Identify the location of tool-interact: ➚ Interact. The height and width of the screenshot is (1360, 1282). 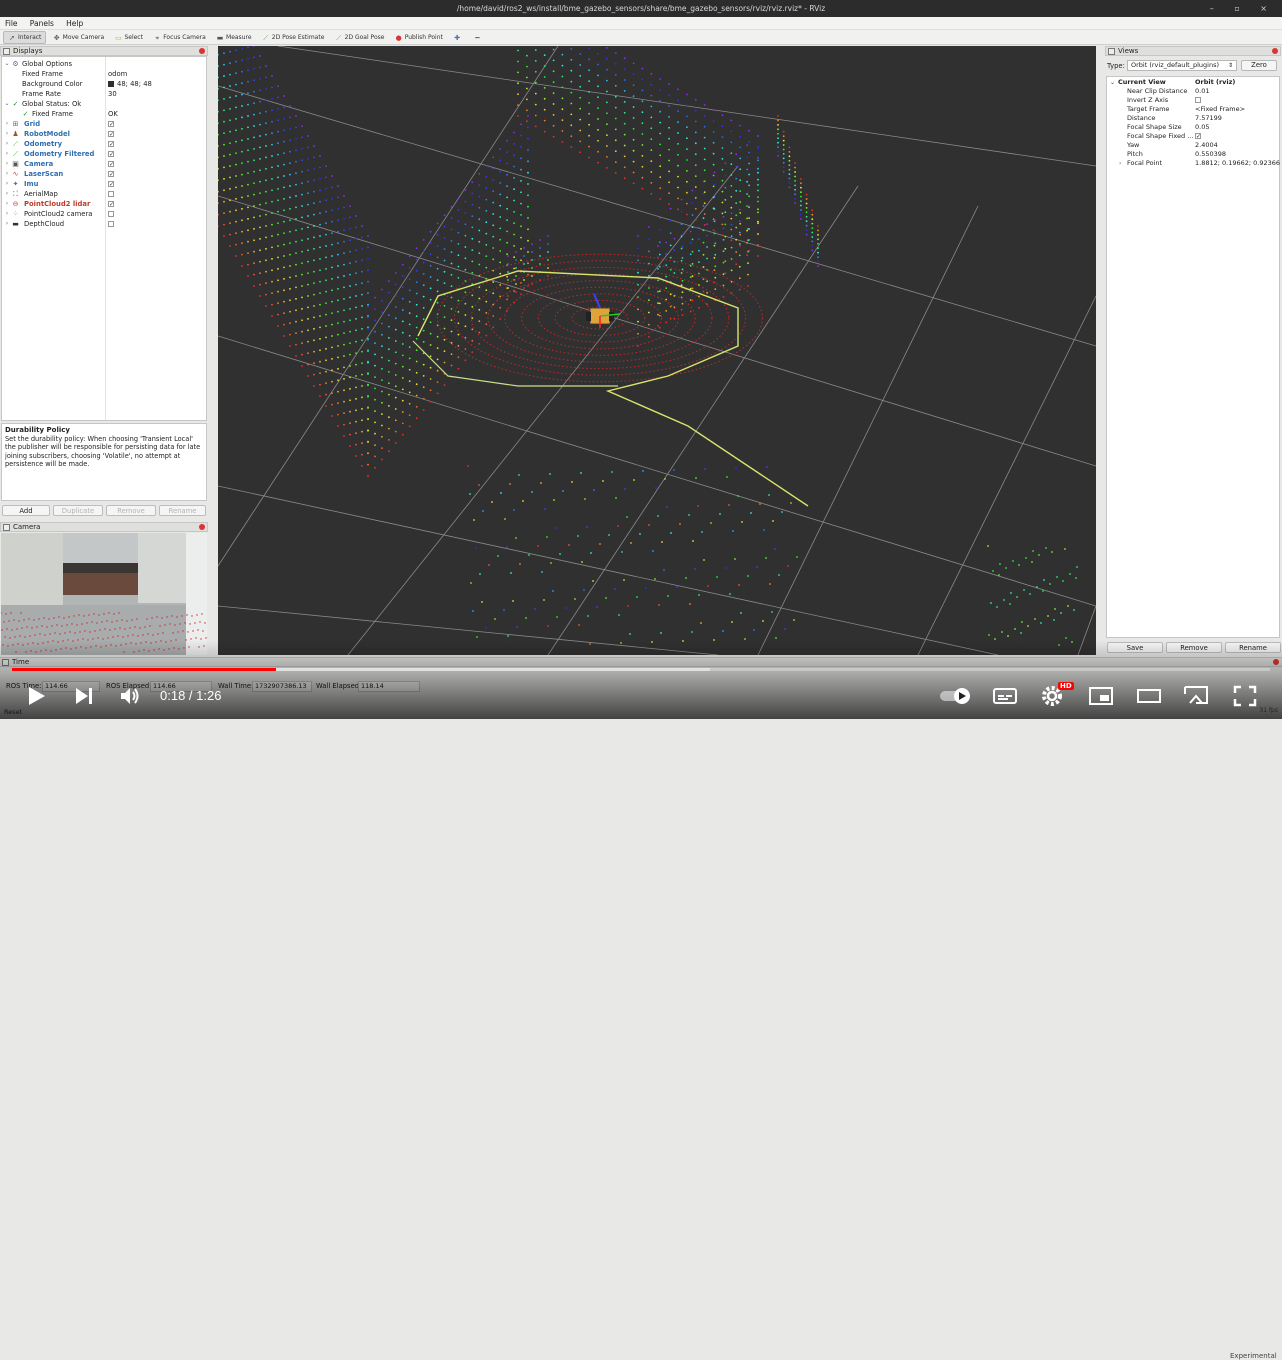
(25, 37).